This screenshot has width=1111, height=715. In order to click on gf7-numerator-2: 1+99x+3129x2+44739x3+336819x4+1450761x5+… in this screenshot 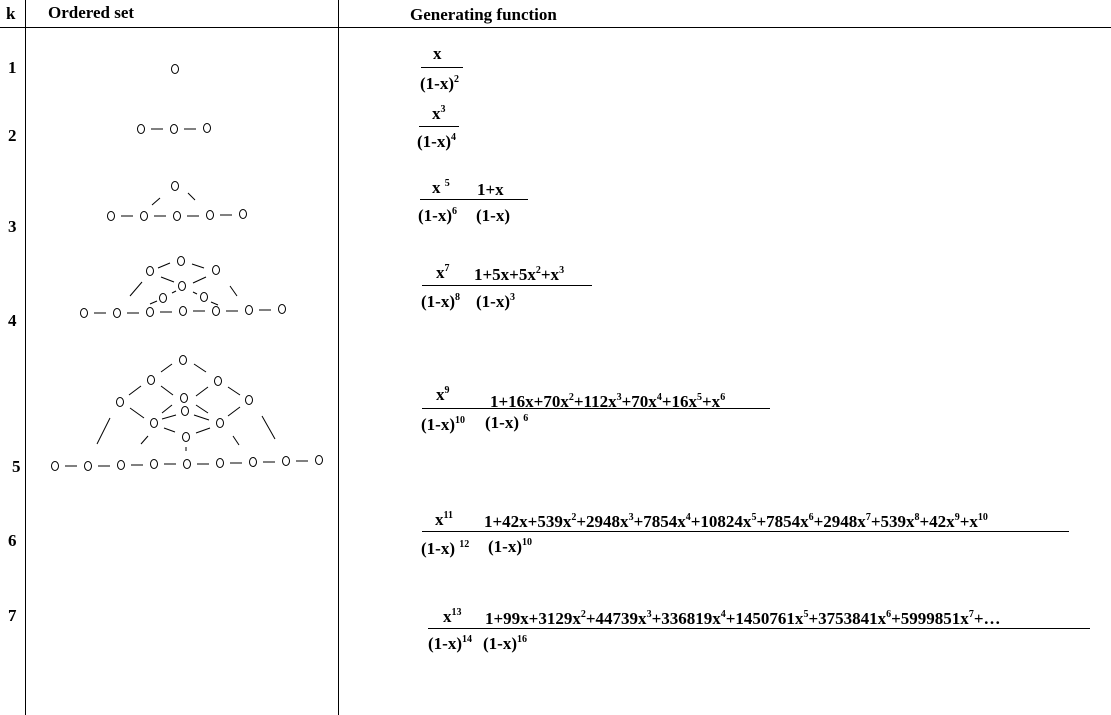, I will do `click(743, 618)`.